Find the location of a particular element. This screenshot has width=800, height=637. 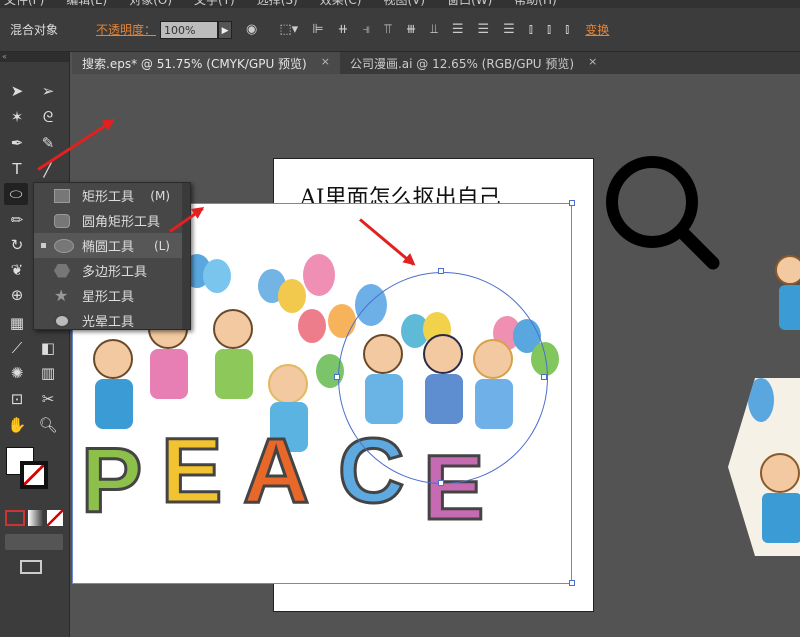

color-mode-buttons is located at coordinates (34, 518).